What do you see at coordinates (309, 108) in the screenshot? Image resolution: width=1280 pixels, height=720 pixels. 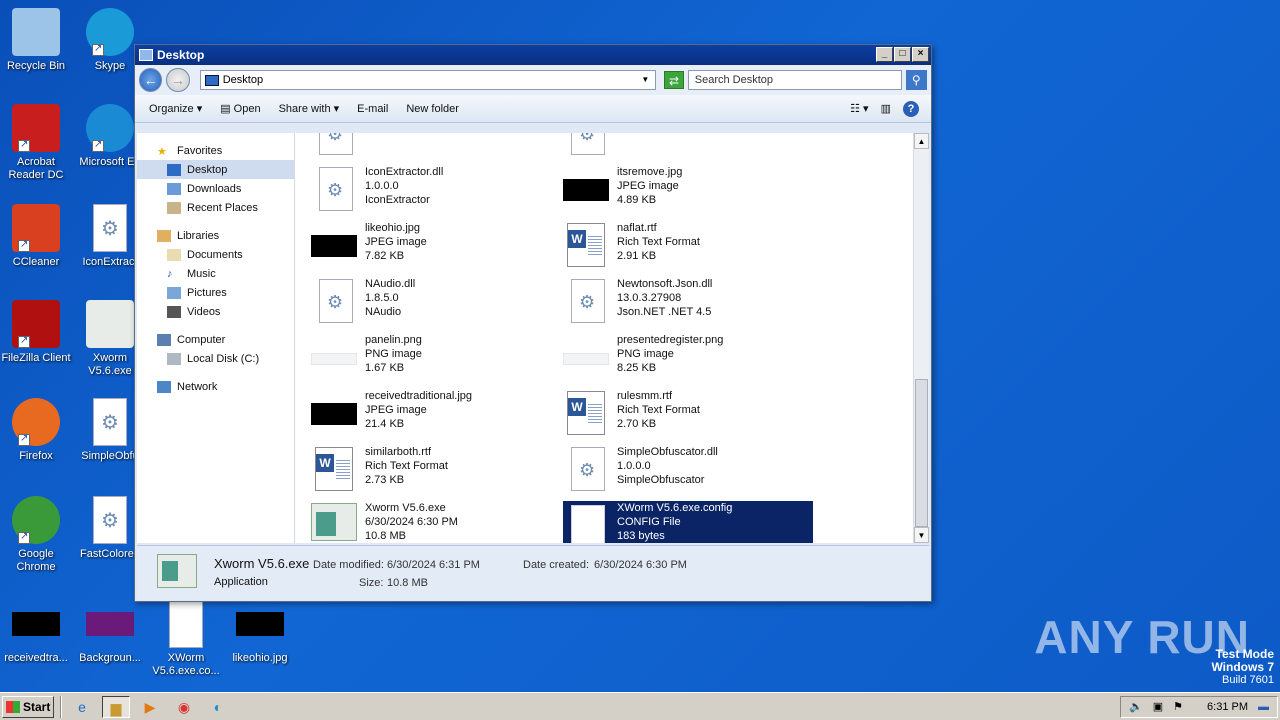 I see `share-with-button: Share with ▾` at bounding box center [309, 108].